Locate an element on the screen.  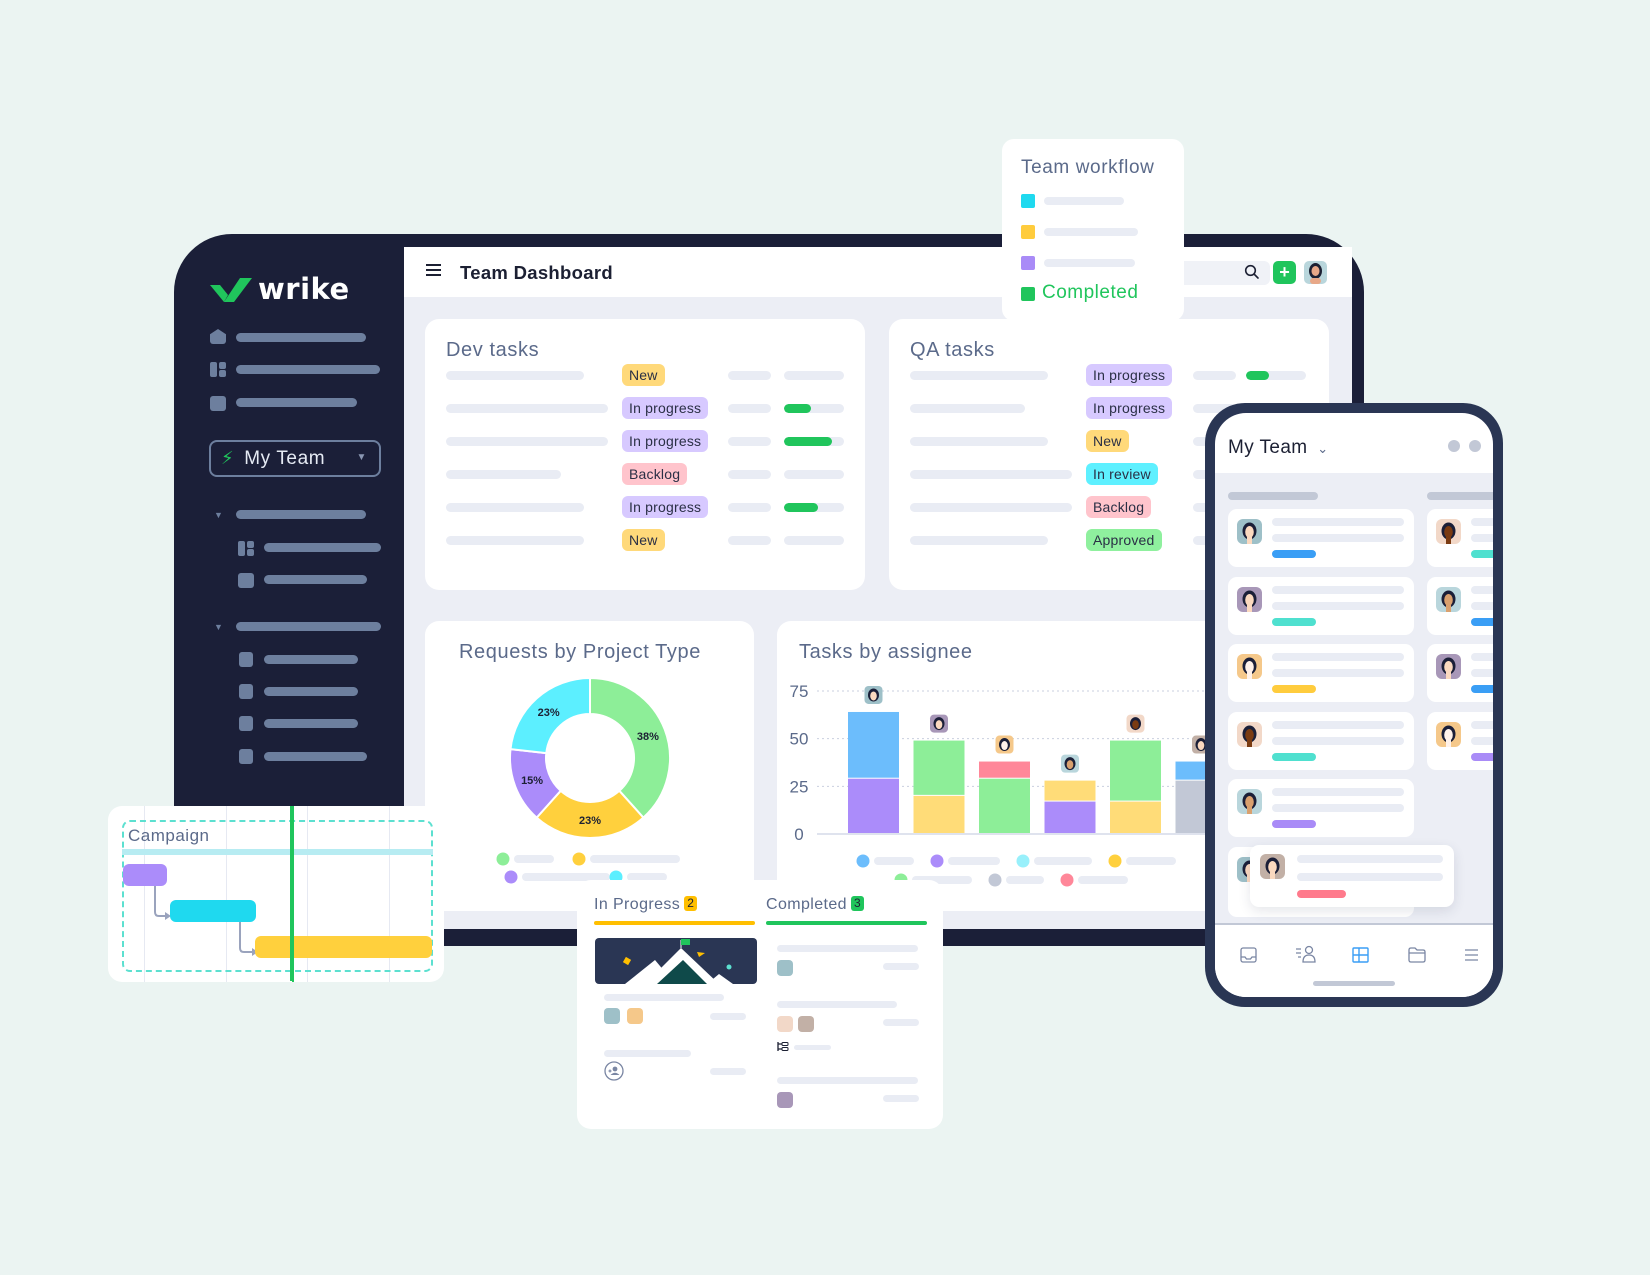
mountain-illustration is located at coordinates (676, 961).